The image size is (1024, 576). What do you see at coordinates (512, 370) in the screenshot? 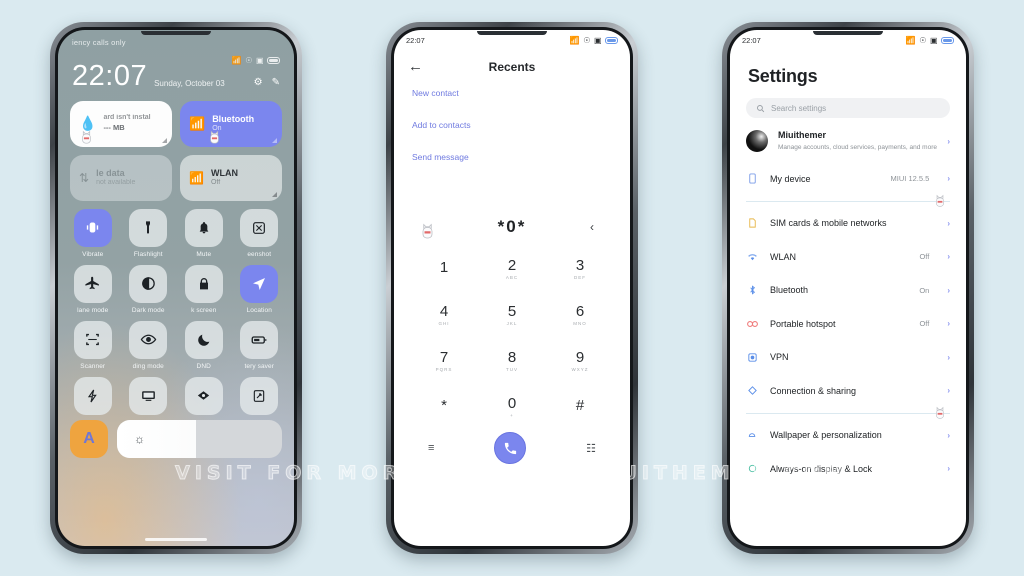
I see `key-letters: TUV` at bounding box center [512, 370].